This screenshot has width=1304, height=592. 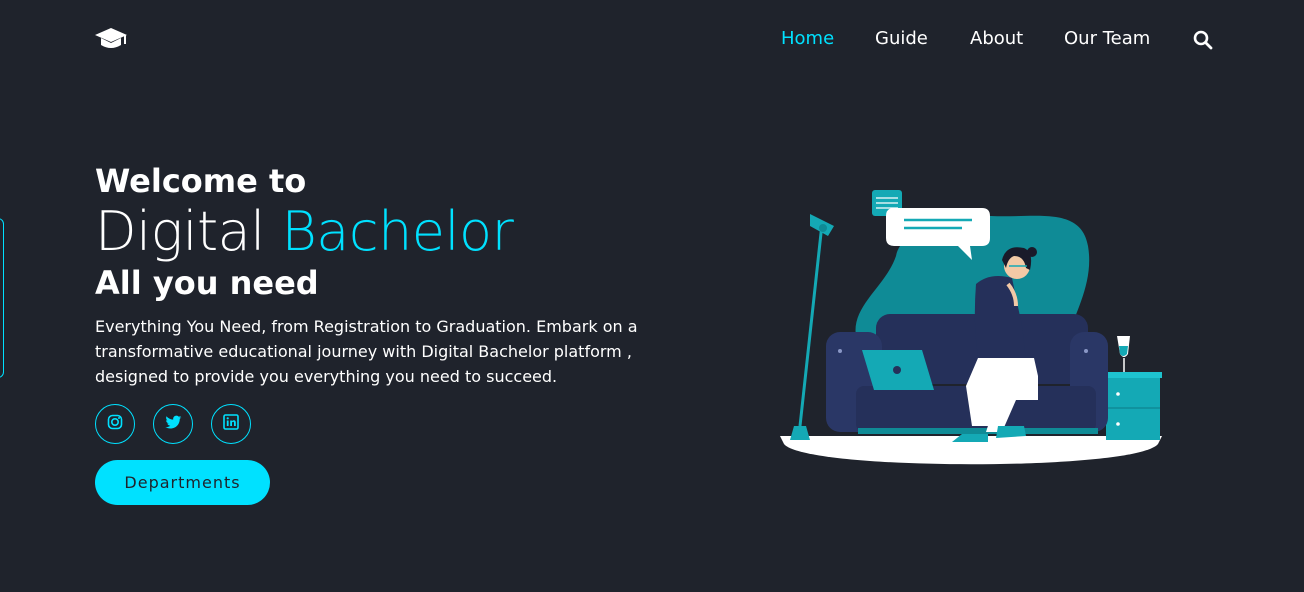 What do you see at coordinates (397, 231) in the screenshot?
I see `hero-title-accent: Bachelor` at bounding box center [397, 231].